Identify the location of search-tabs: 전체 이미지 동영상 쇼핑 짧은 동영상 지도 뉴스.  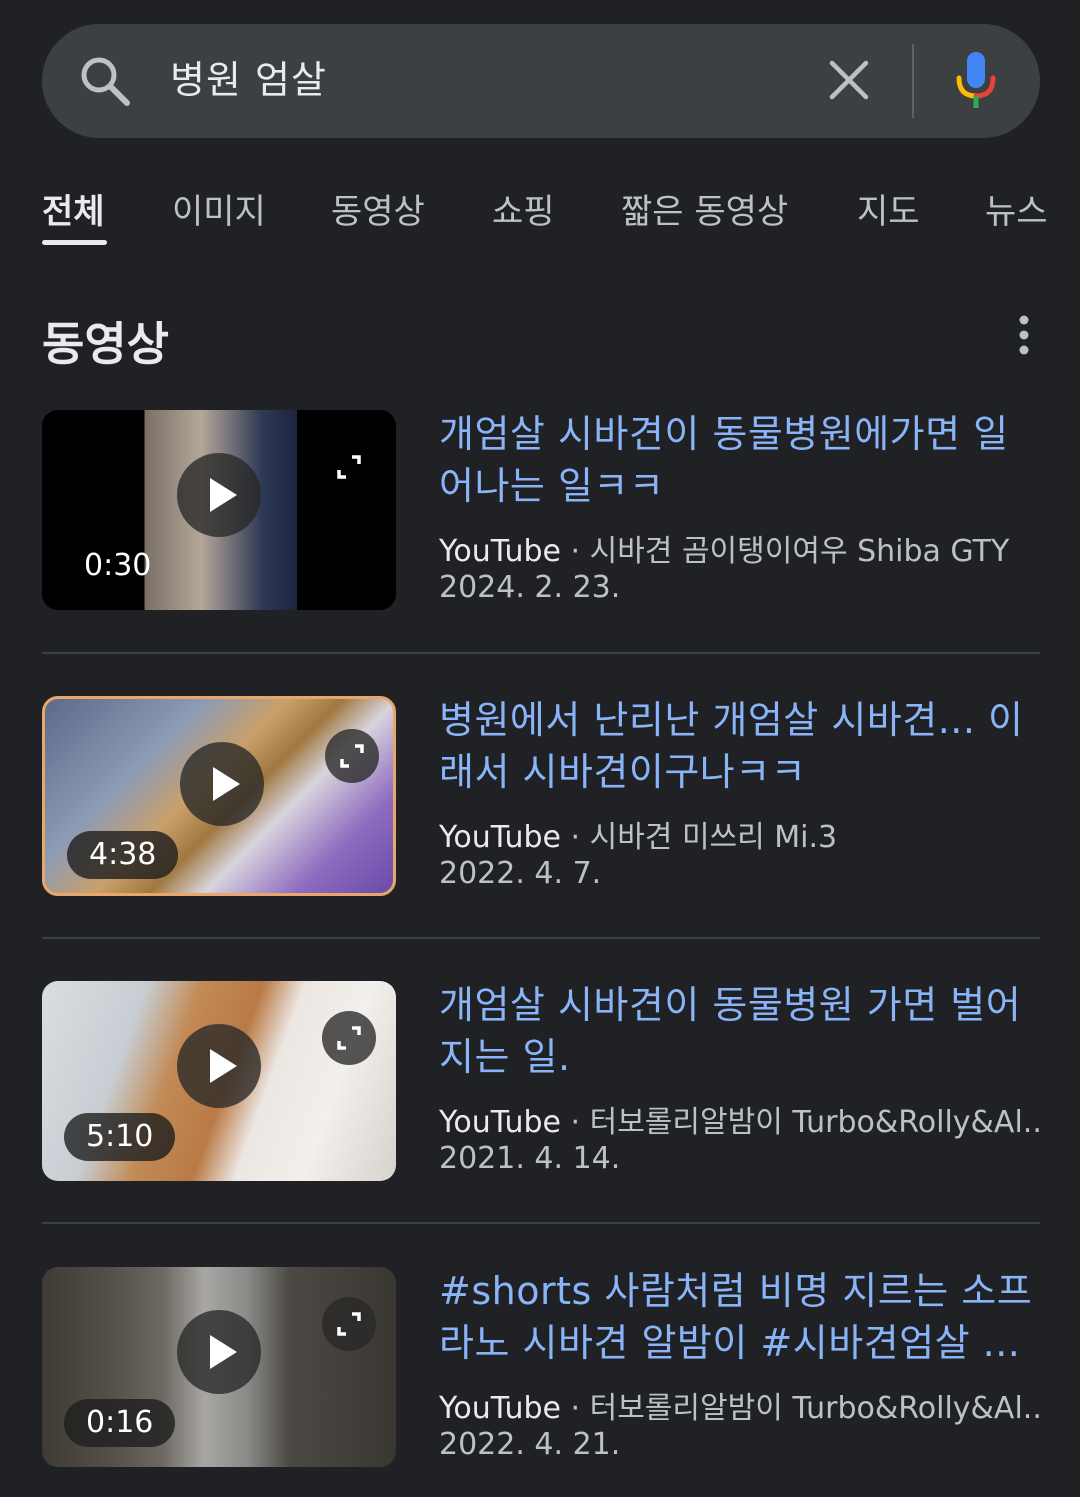
(540, 218).